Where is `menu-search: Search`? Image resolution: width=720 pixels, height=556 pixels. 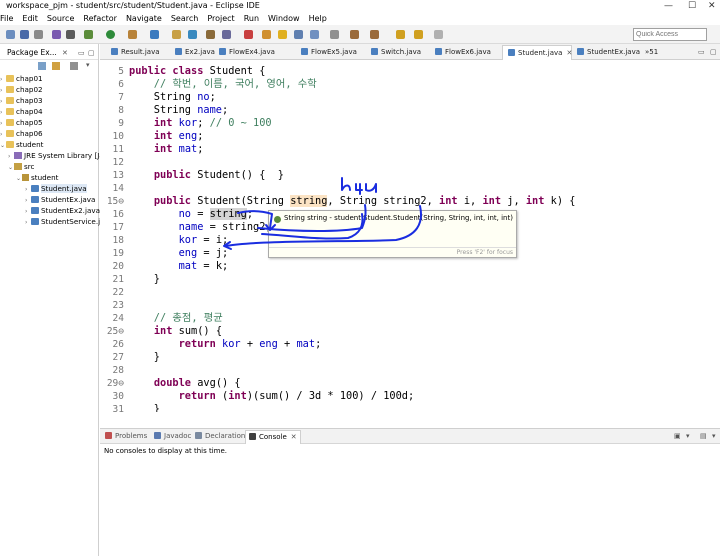 menu-search: Search is located at coordinates (185, 19).